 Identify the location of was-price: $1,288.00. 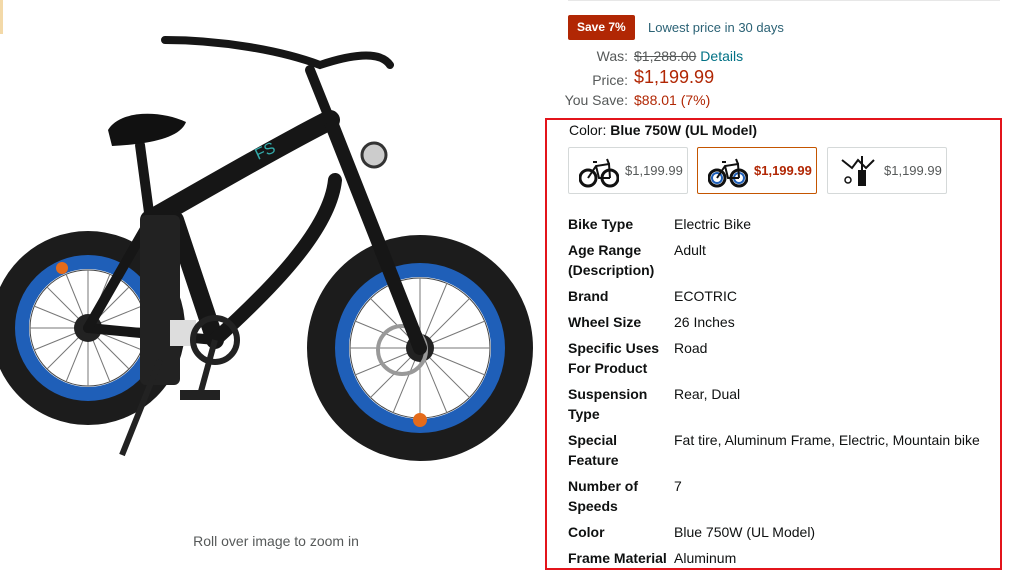
(665, 56).